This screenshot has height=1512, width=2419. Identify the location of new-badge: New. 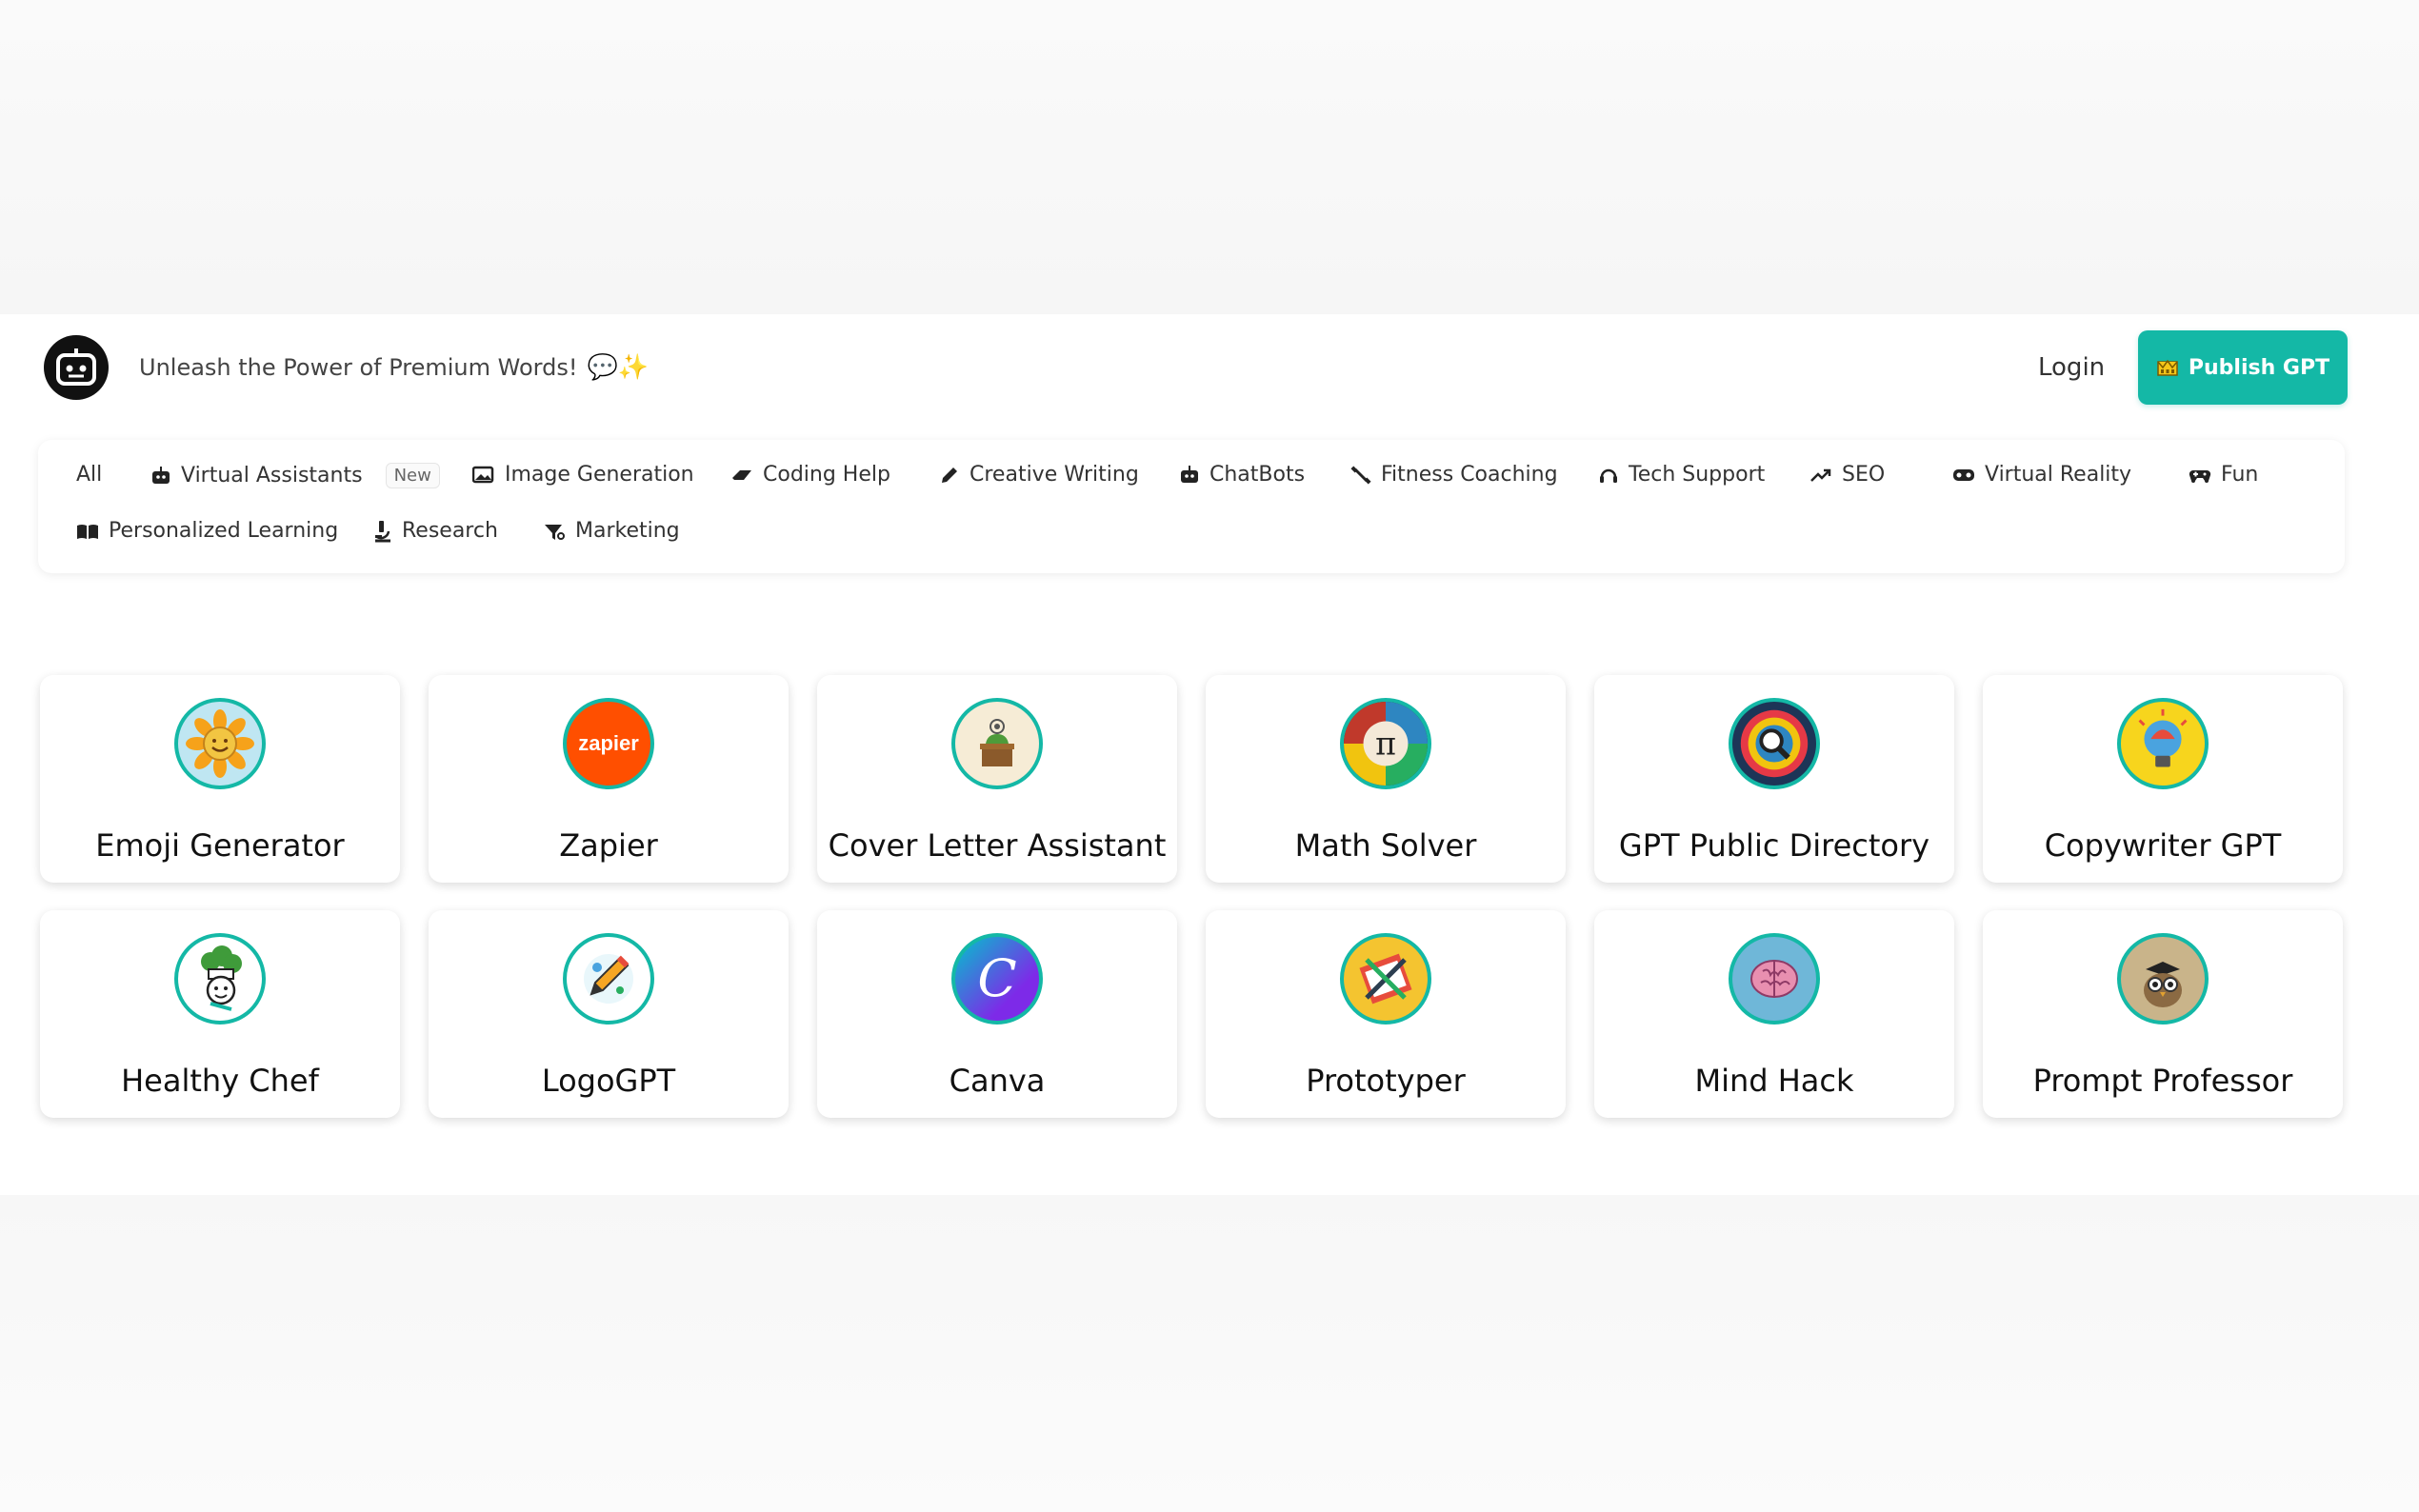
(412, 475).